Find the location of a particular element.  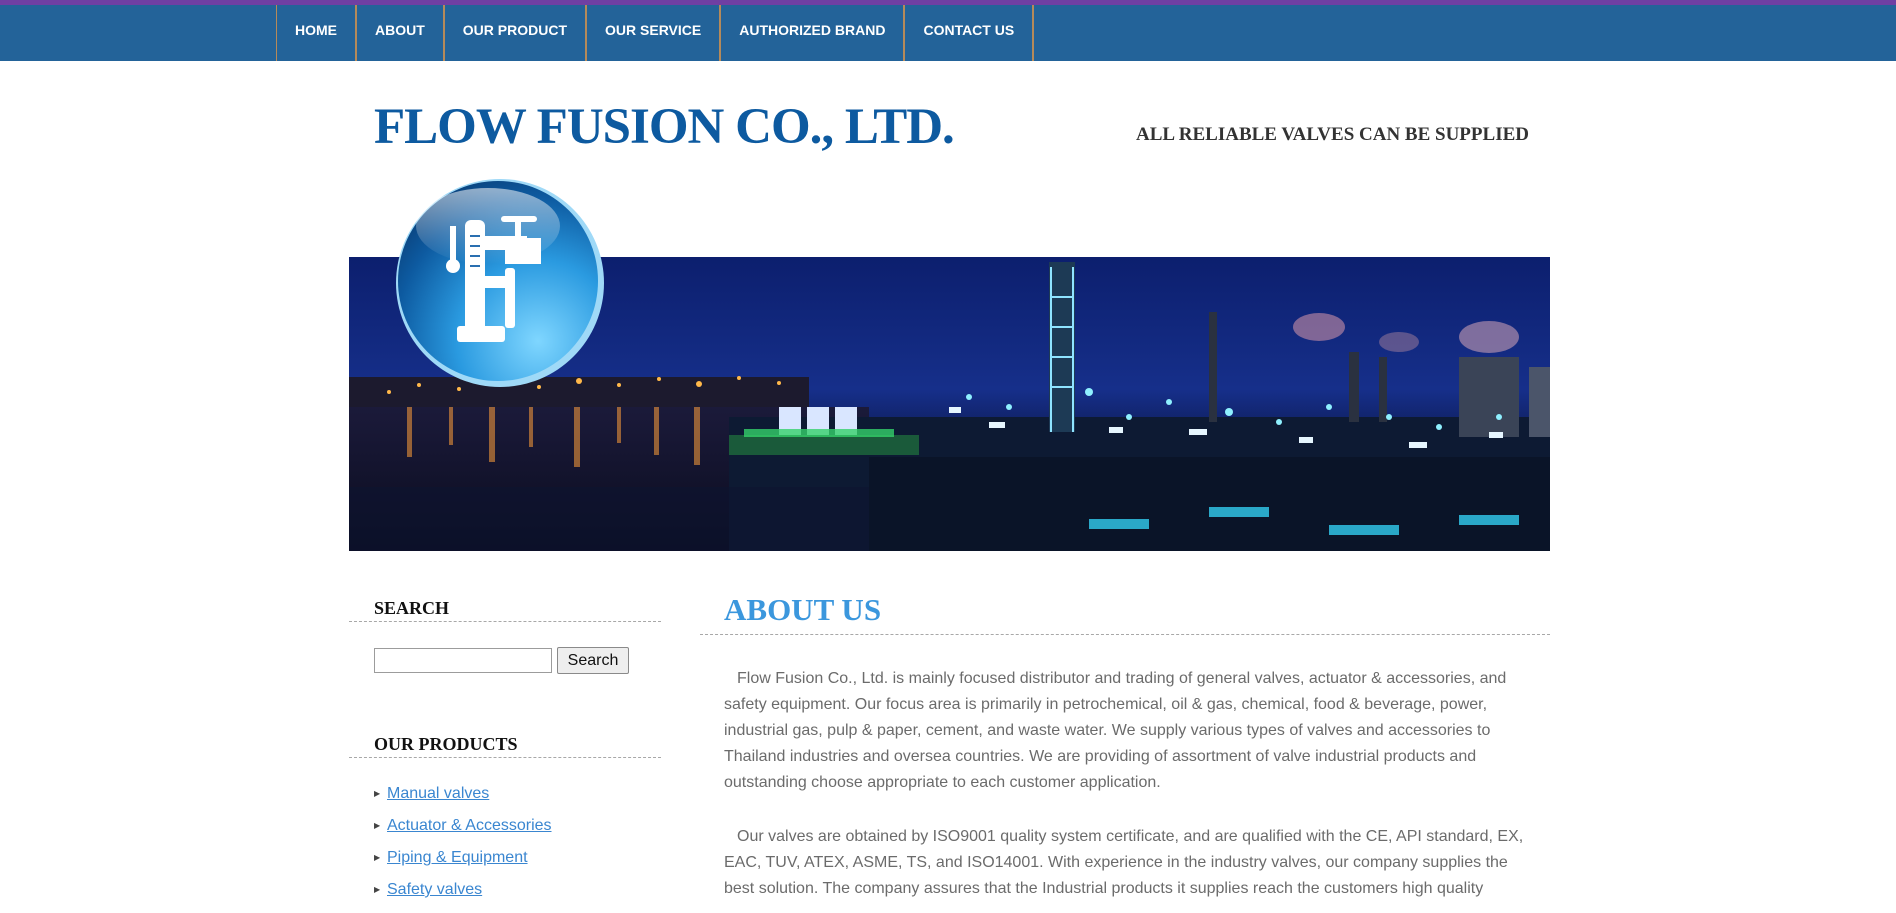

products-divider is located at coordinates (505, 757).